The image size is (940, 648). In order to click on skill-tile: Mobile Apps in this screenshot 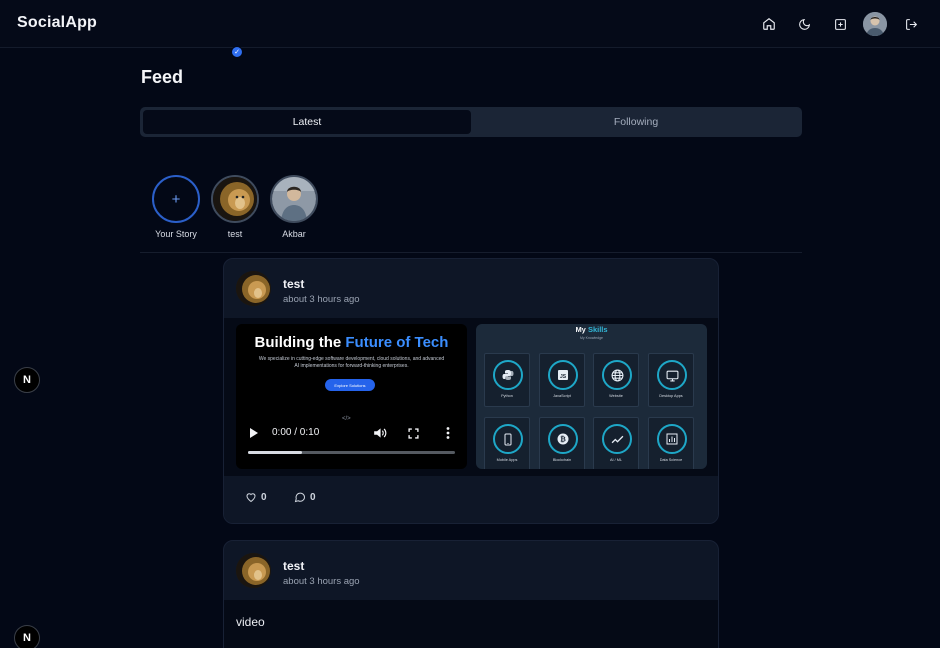, I will do `click(507, 443)`.